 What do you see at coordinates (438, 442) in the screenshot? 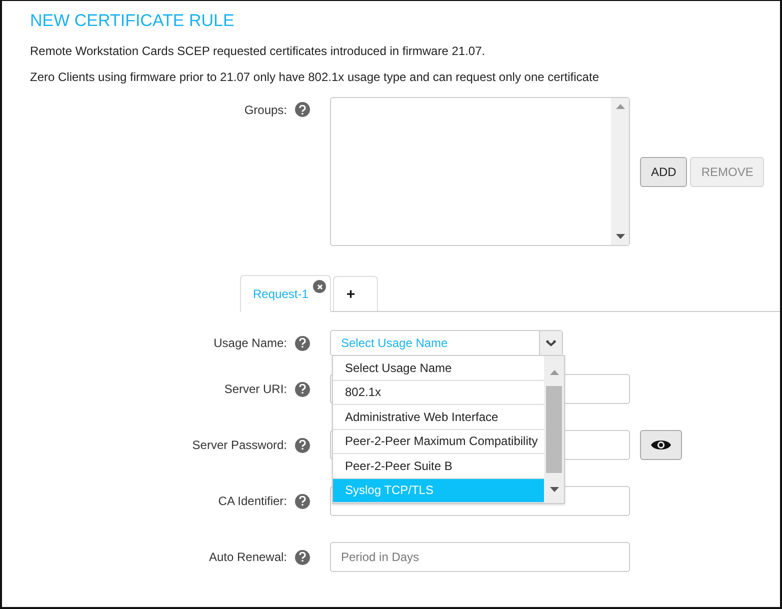
I see `dropdown-option: Peer-2-Peer Maximum Compatibility` at bounding box center [438, 442].